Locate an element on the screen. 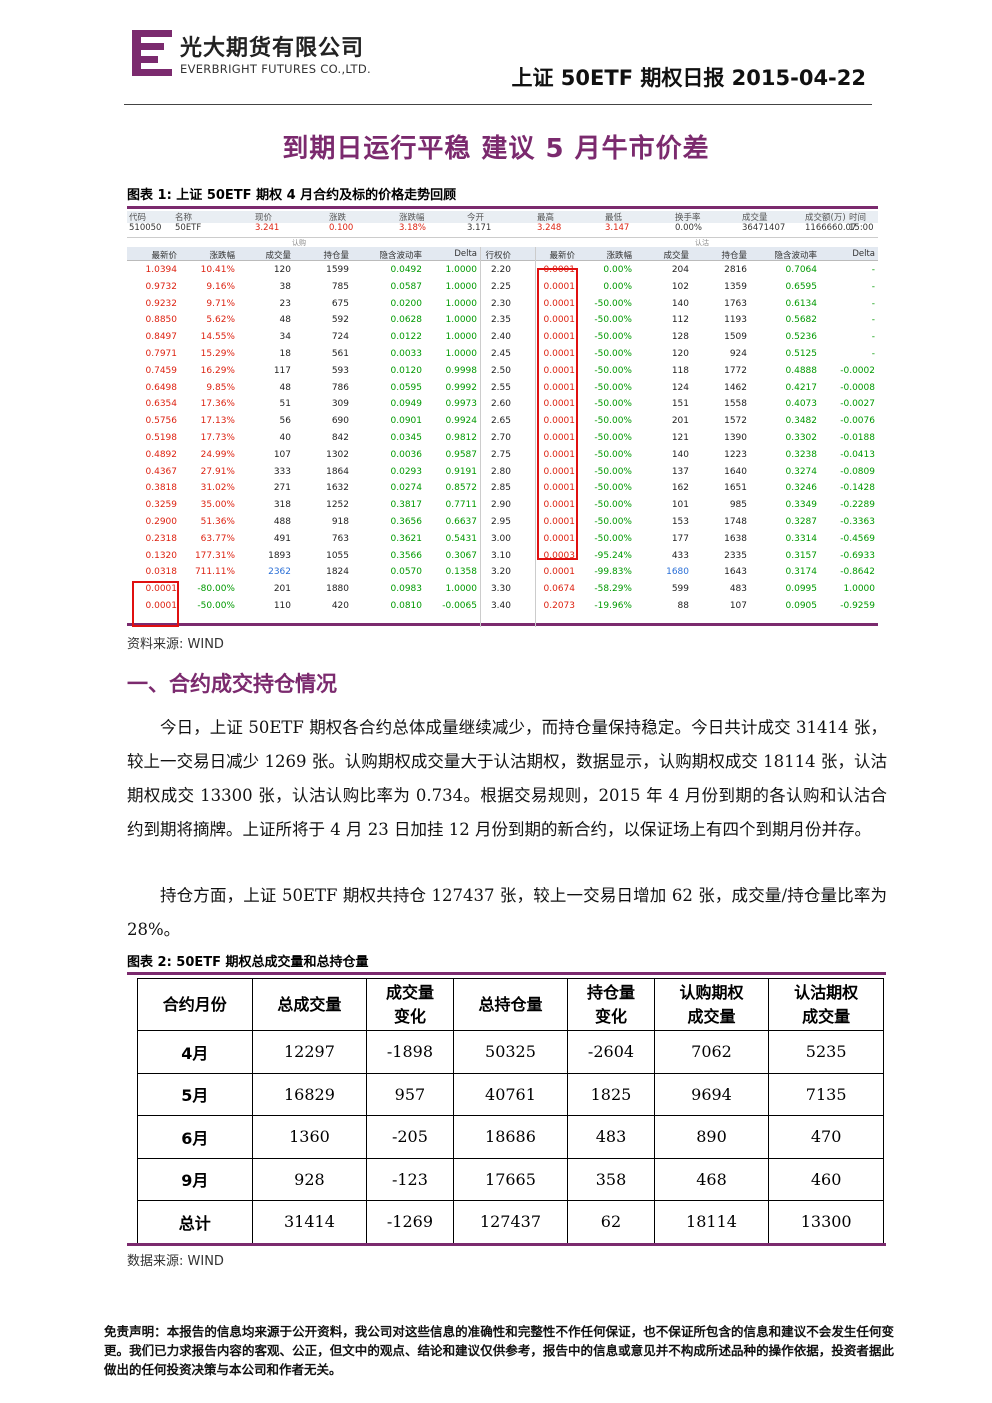  table2-cell: 5235 is located at coordinates (826, 1052).